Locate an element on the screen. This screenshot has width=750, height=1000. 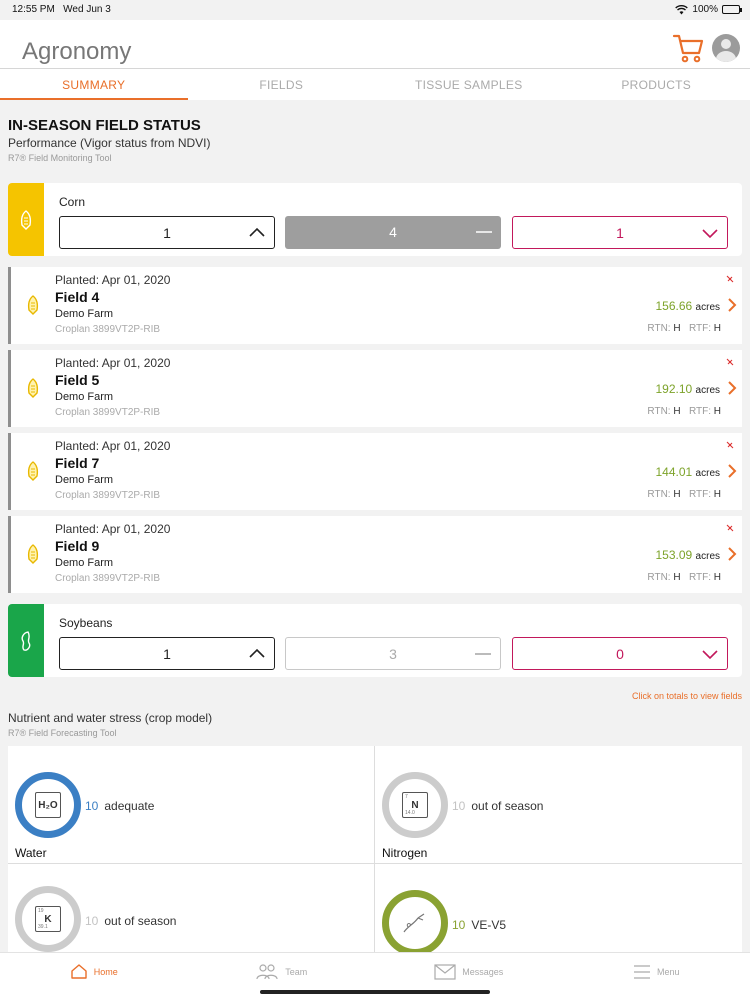
field-acres: 192.10 acres is located at coordinates (688, 389).